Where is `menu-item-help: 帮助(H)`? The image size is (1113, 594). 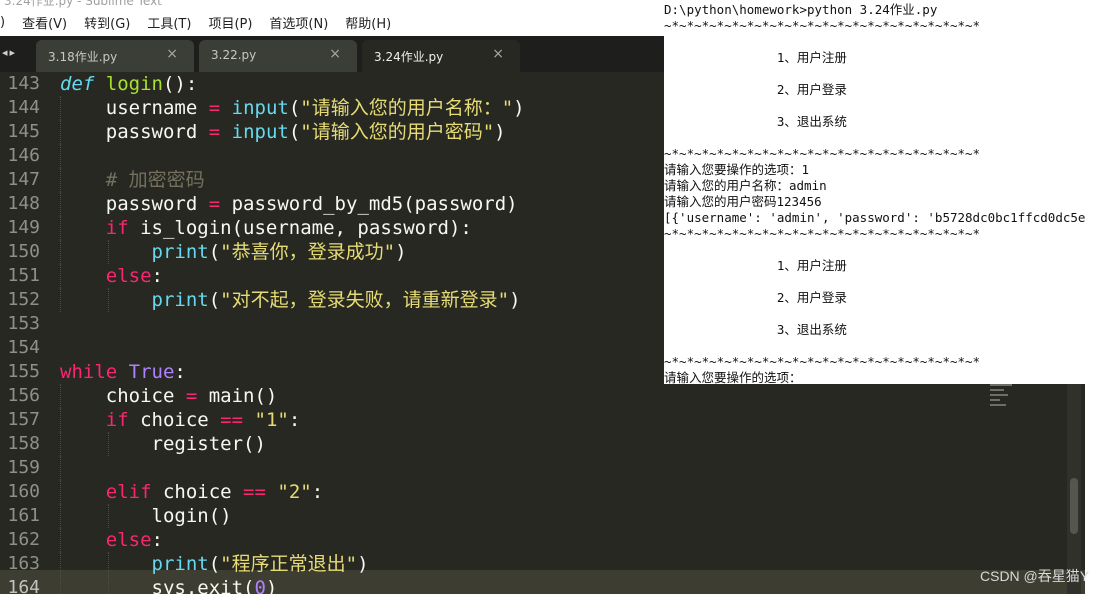
menu-item-help: 帮助(H) is located at coordinates (368, 22).